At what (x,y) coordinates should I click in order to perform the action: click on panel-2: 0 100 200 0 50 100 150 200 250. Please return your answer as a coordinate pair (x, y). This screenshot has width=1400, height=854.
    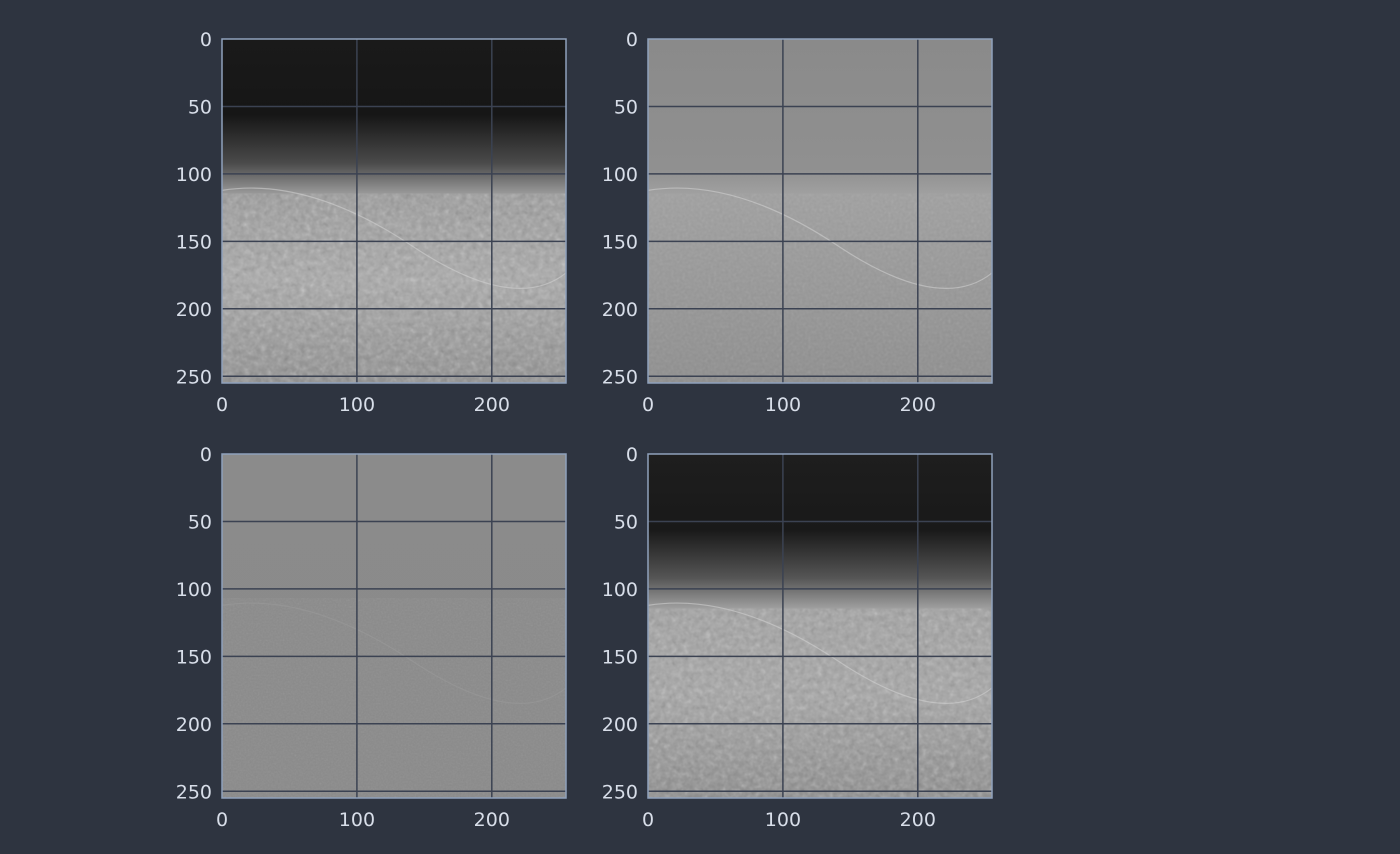
    Looking at the image, I should click on (797, 222).